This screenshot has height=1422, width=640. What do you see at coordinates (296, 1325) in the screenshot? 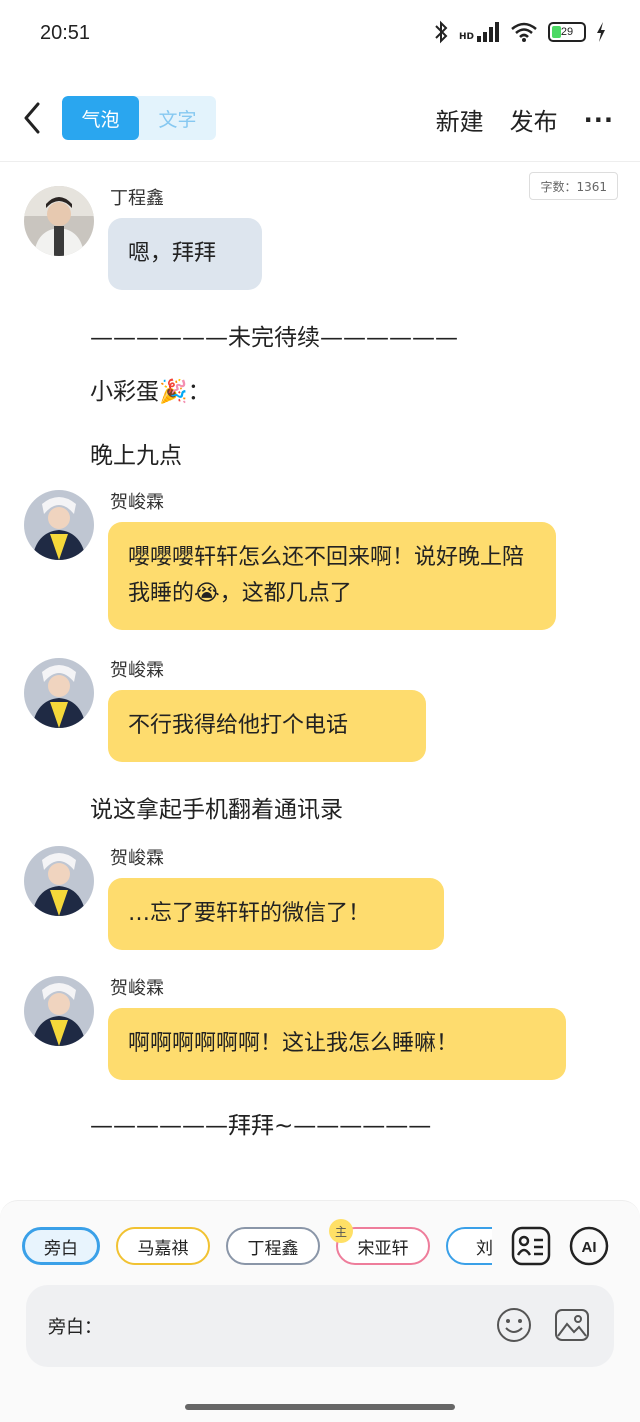
I see `message-input` at bounding box center [296, 1325].